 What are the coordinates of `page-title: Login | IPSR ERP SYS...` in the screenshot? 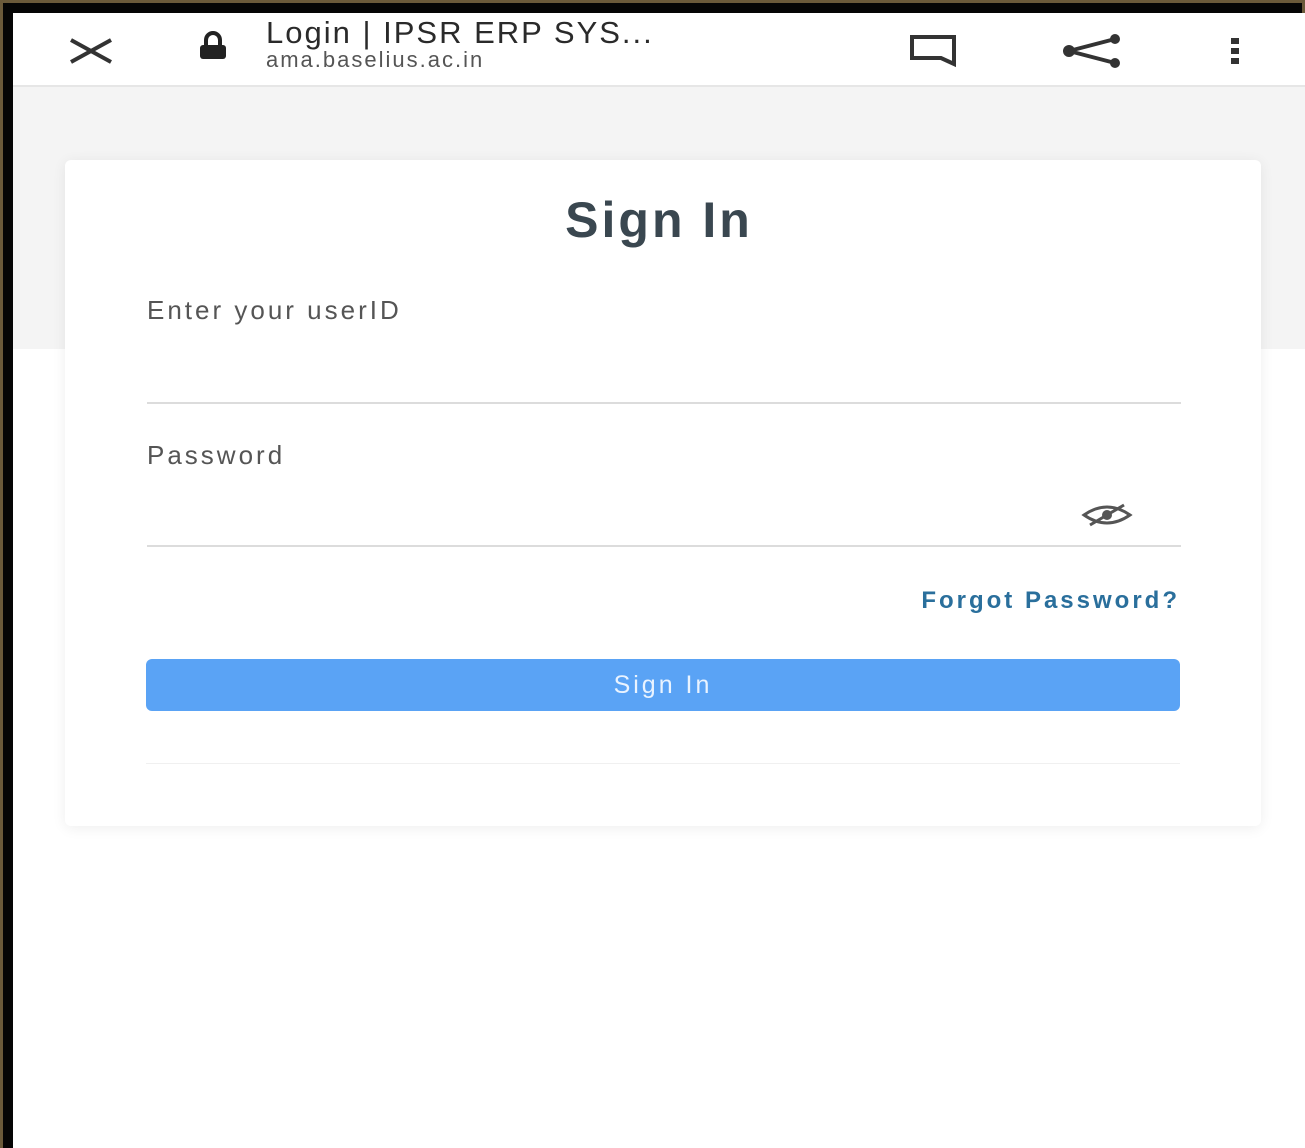 It's located at (546, 33).